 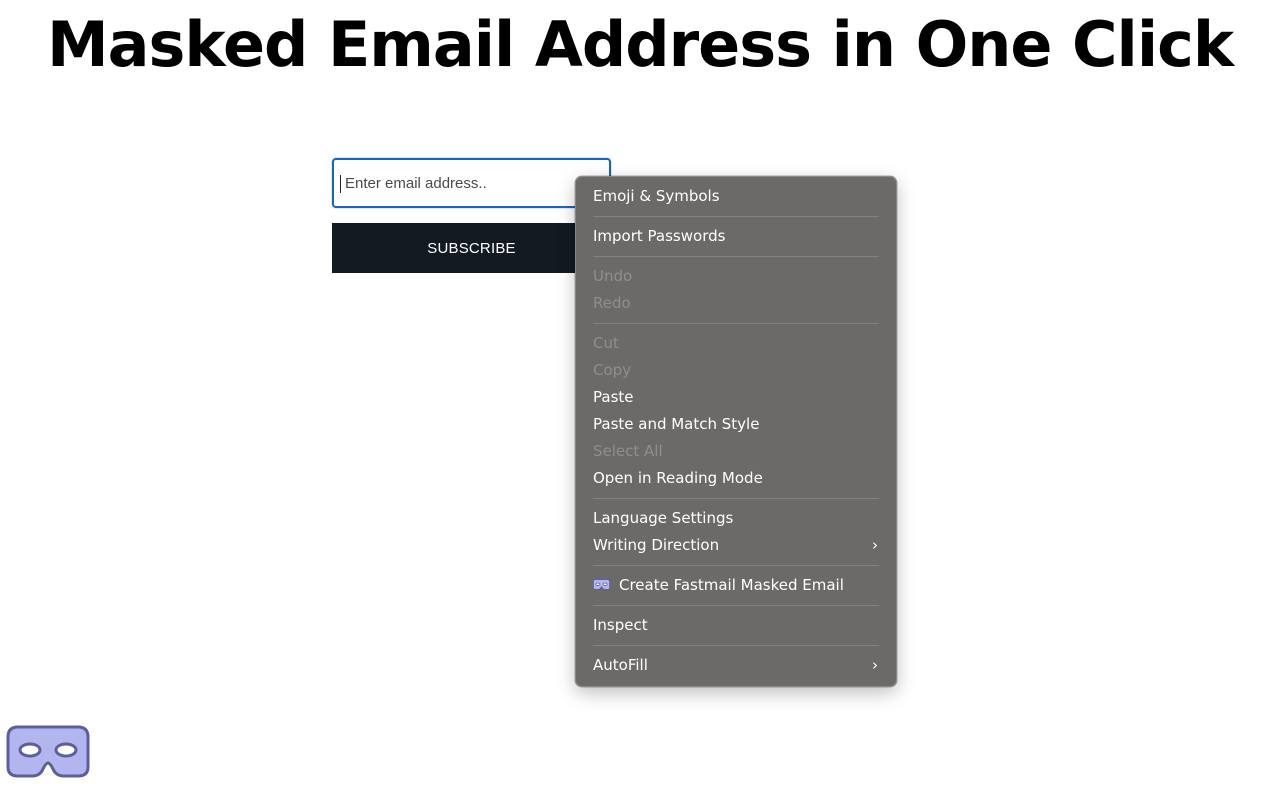 What do you see at coordinates (736, 545) in the screenshot?
I see `menu-item-writing-direction: Writing Direction ›` at bounding box center [736, 545].